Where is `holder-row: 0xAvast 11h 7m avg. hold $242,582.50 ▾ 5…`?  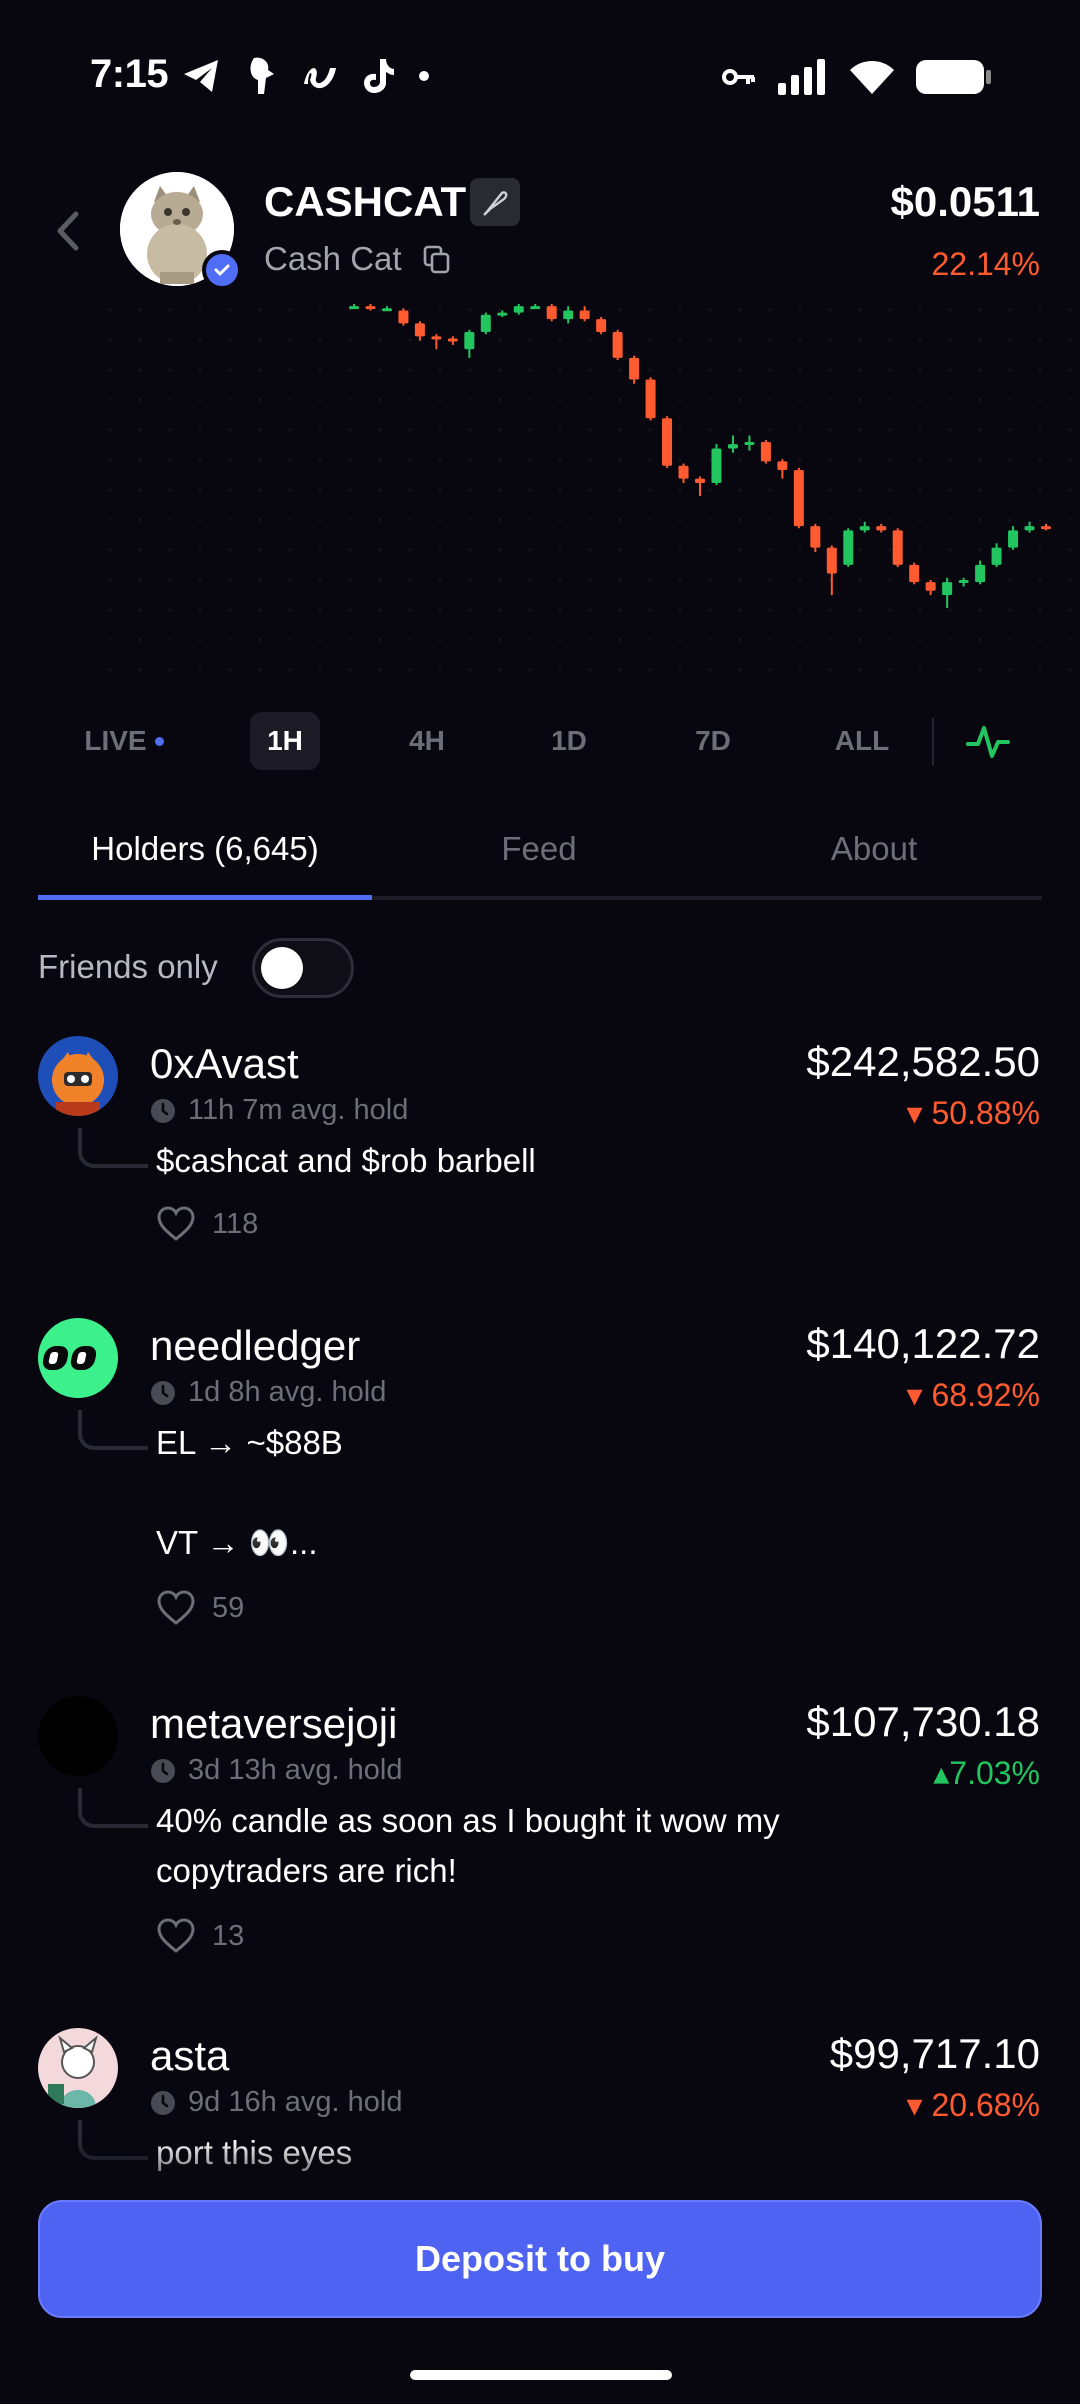
holder-row: 0xAvast 11h 7m avg. hold $242,582.50 ▾ 5… is located at coordinates (540, 1146).